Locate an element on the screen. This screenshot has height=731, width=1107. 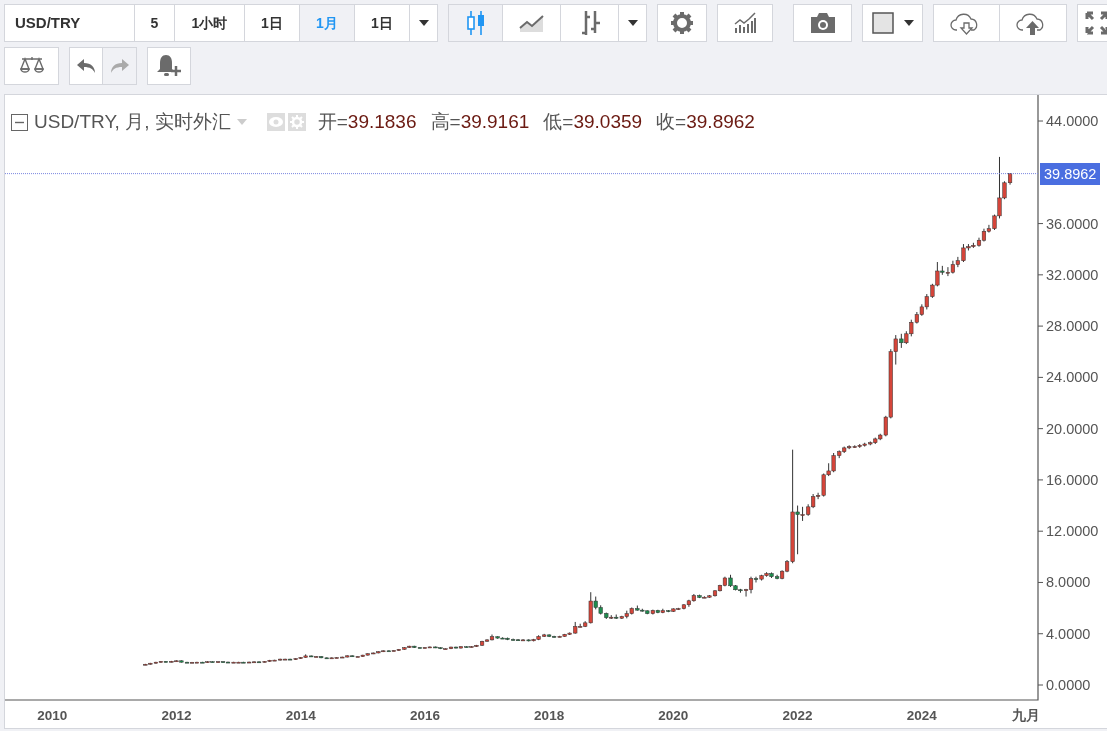
price-axis-label: 4.0000 is located at coordinates (1068, 633).